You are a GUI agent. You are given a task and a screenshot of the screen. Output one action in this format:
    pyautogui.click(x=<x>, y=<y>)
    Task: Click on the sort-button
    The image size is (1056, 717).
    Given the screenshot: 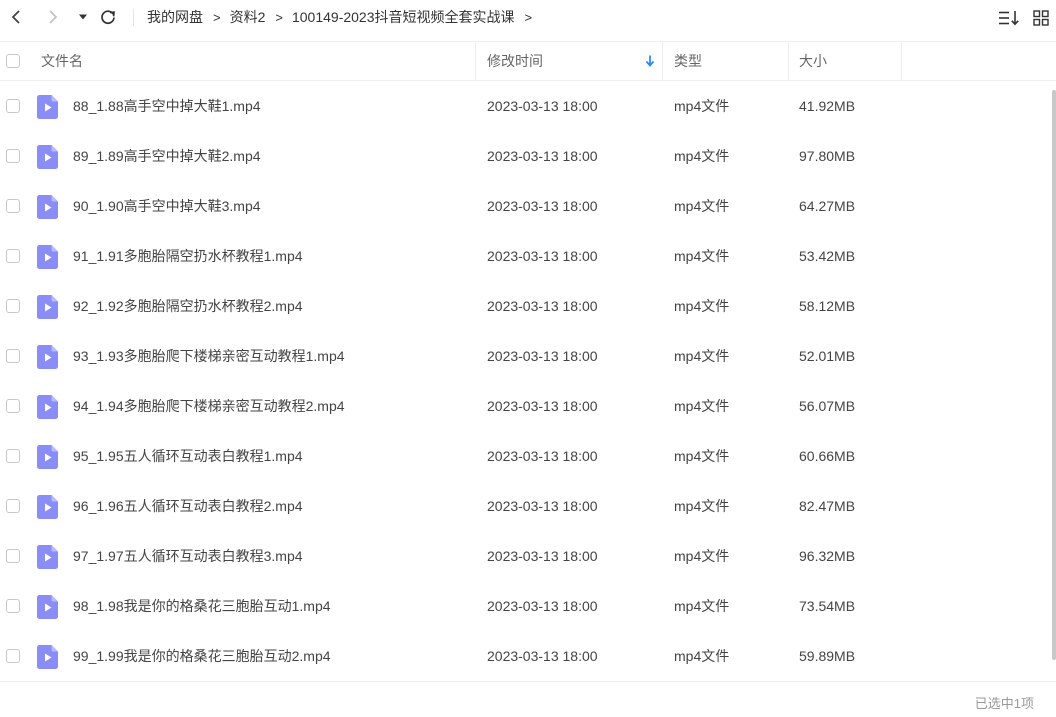 What is the action you would take?
    pyautogui.click(x=1009, y=18)
    